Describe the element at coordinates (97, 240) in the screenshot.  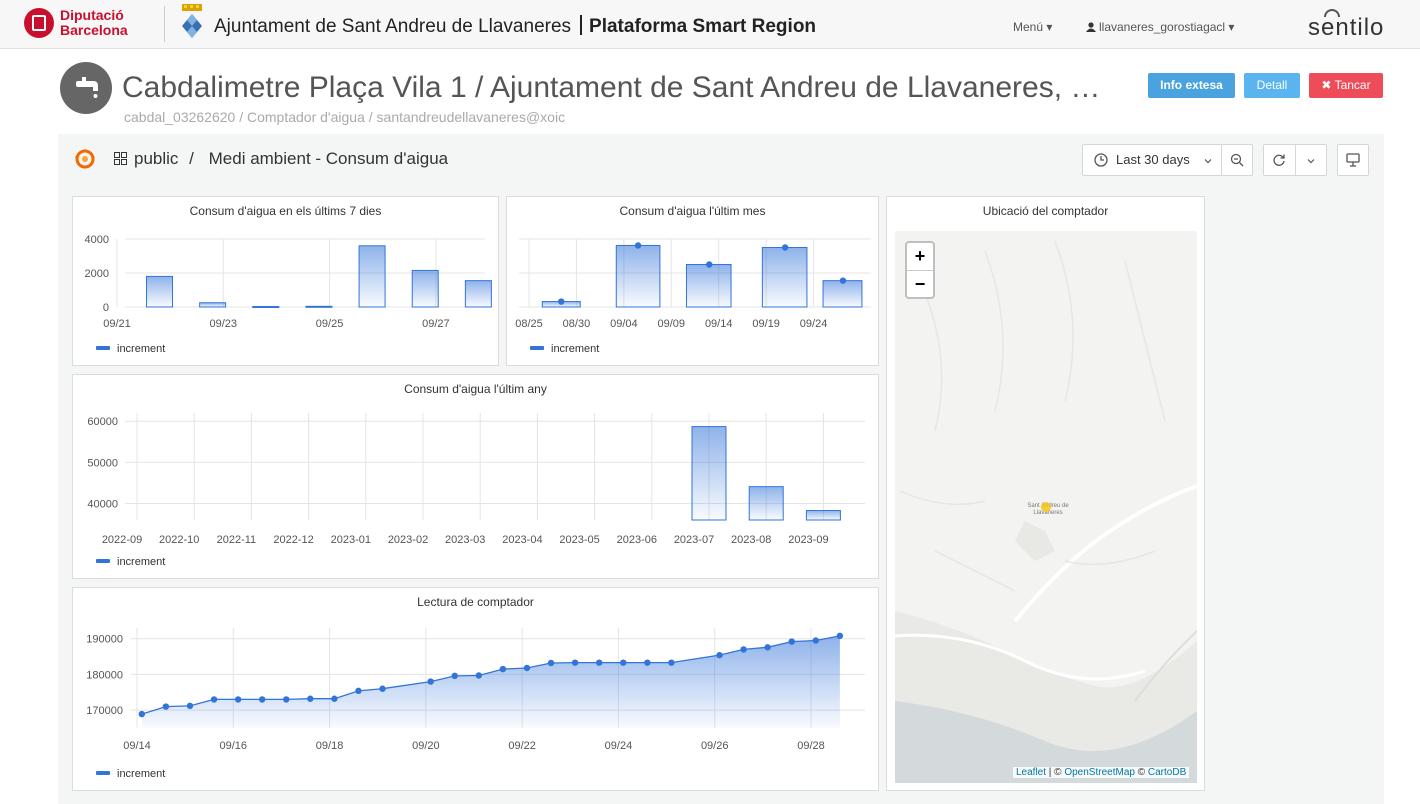
I see `y-tick-label: 4000` at that location.